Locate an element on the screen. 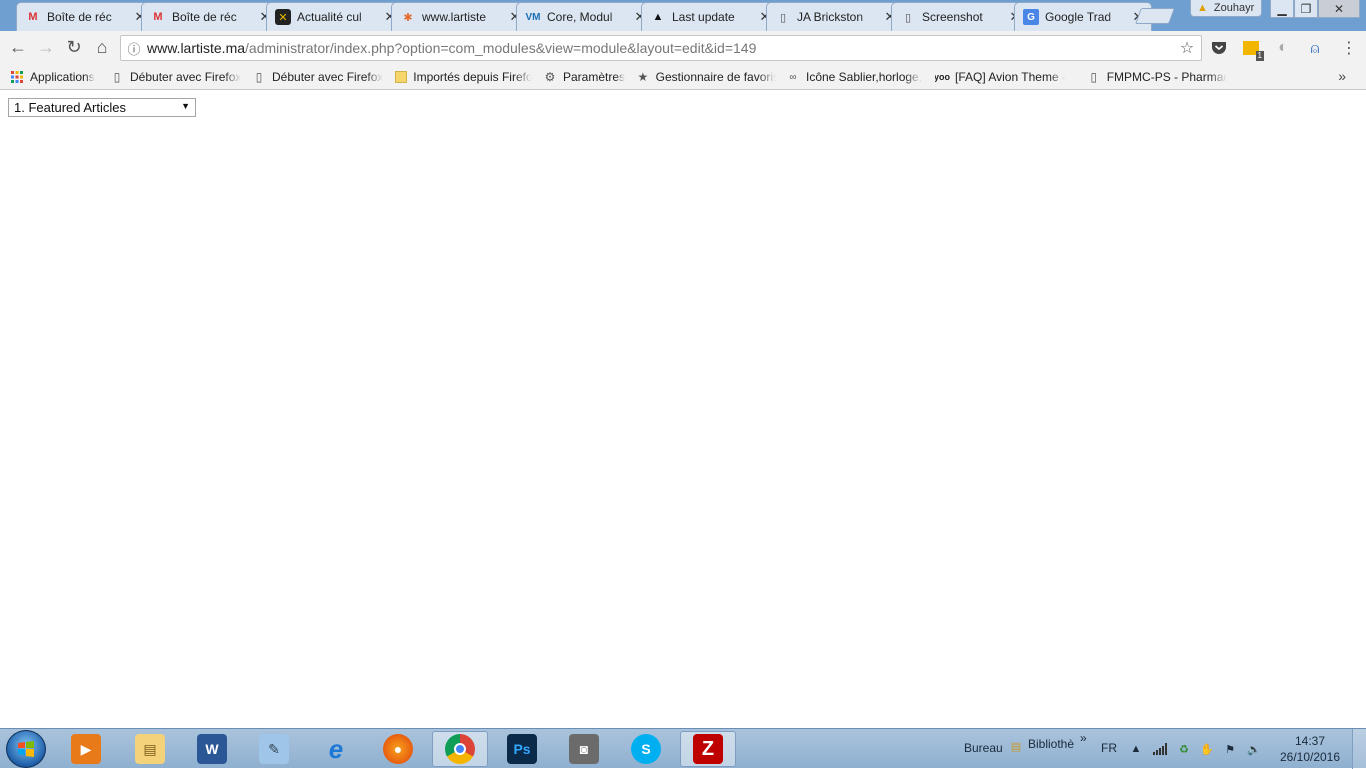 The image size is (1366, 769). reload-button: ↻ is located at coordinates (74, 47).